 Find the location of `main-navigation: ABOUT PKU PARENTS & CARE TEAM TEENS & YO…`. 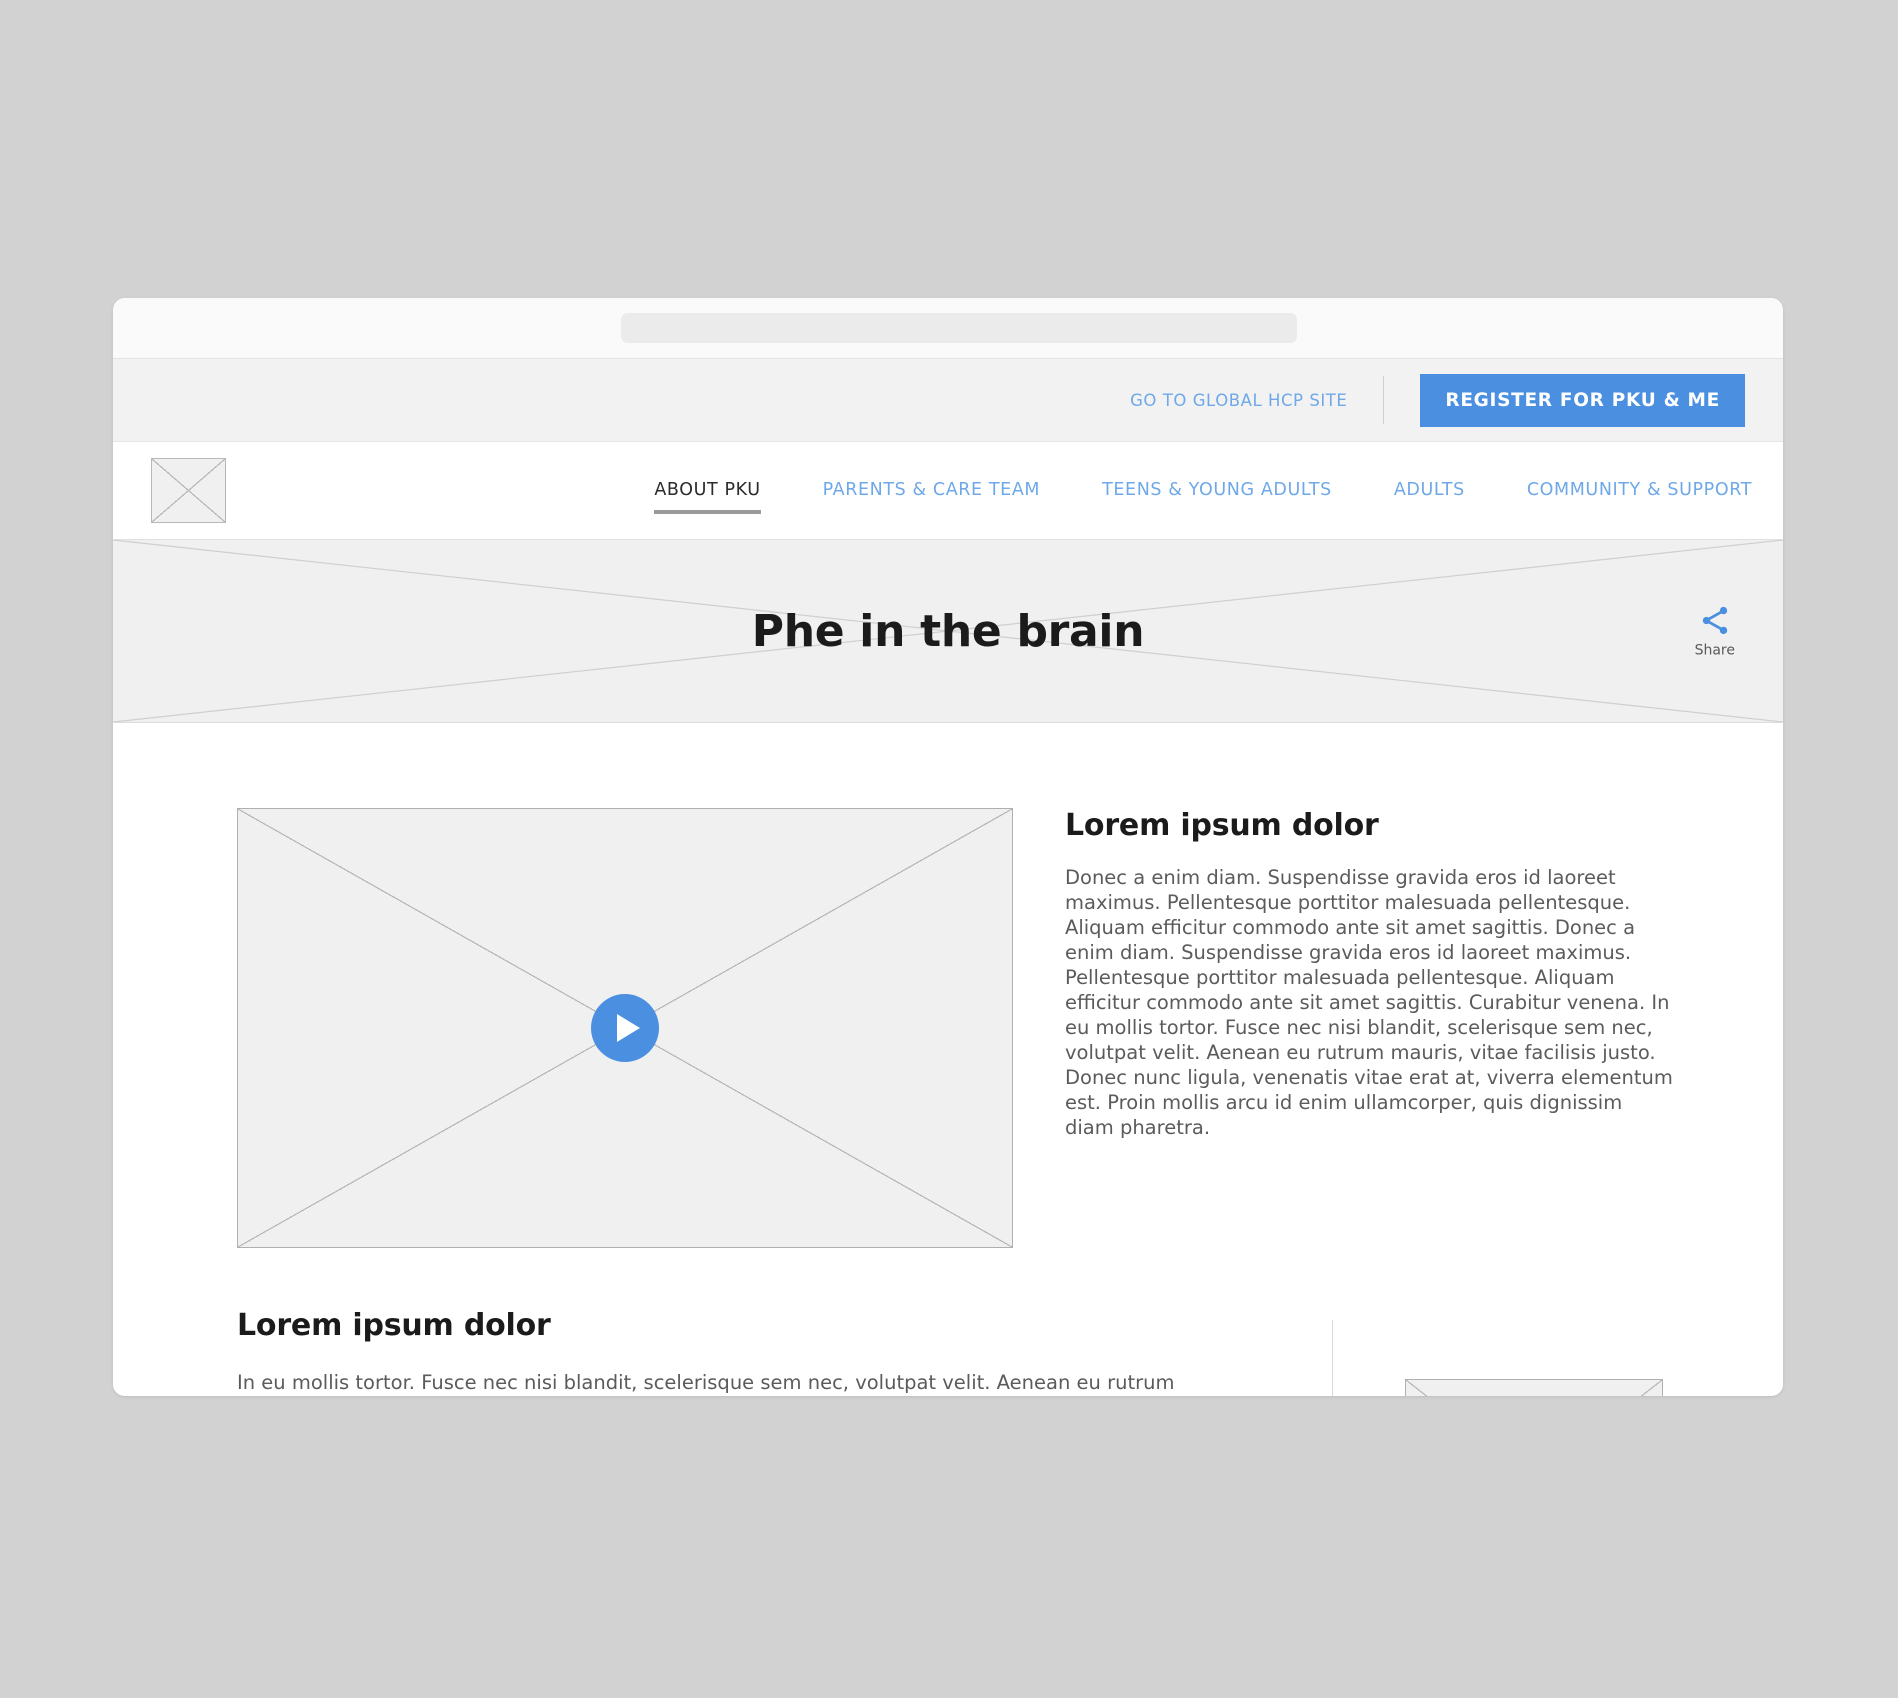

main-navigation: ABOUT PKU PARENTS & CARE TEAM TEENS & YO… is located at coordinates (948, 491).